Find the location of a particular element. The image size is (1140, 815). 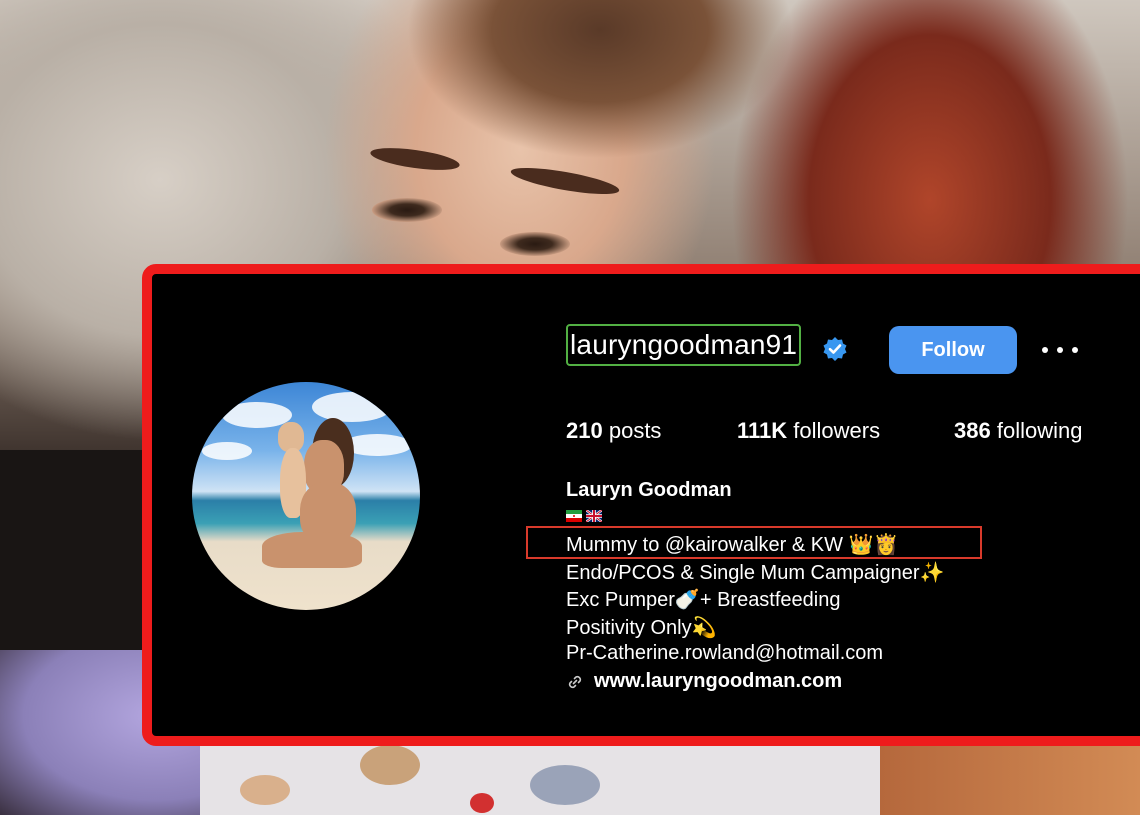

posts-label: posts is located at coordinates (635, 430).